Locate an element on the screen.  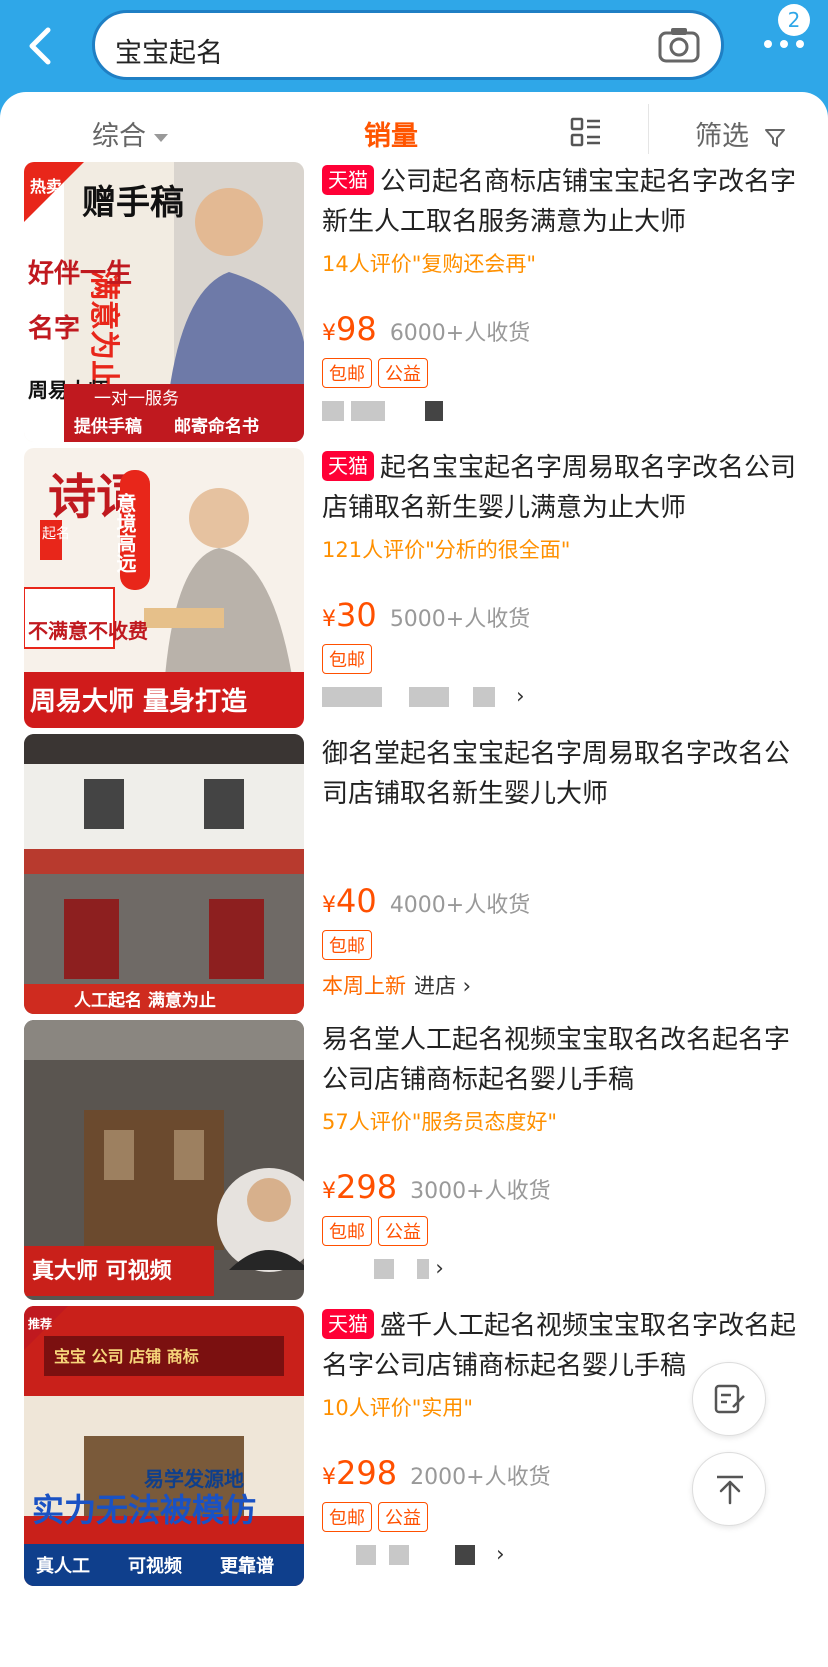
tab-divider is located at coordinates (648, 129).